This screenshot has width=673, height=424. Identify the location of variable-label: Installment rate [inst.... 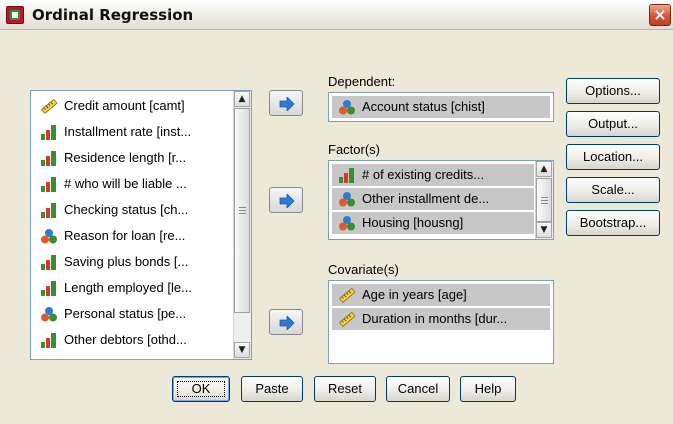
(128, 131).